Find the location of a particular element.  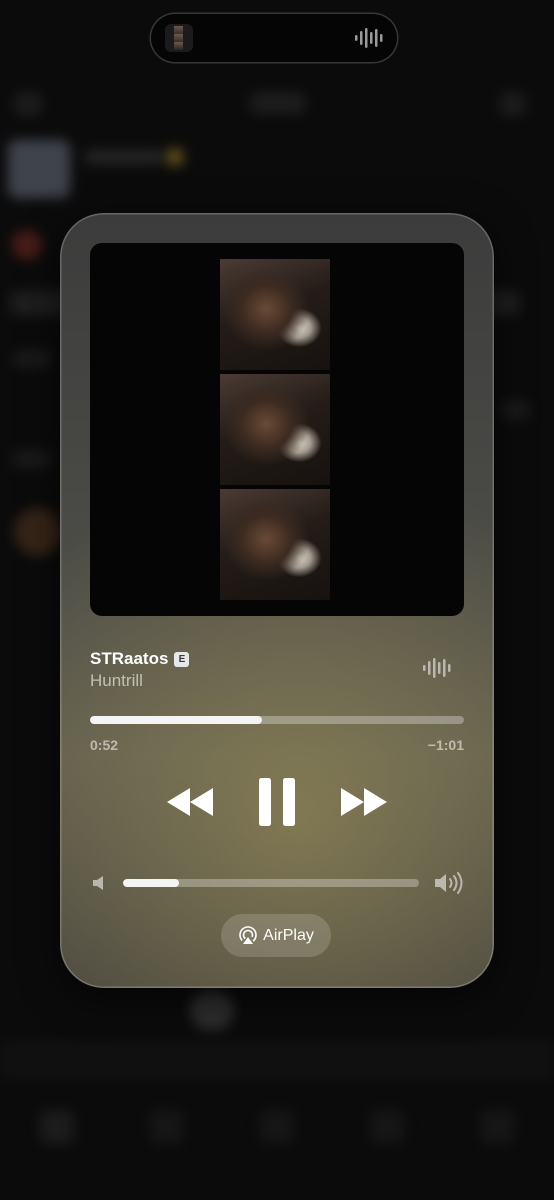

speaker-high-icon is located at coordinates (449, 883).